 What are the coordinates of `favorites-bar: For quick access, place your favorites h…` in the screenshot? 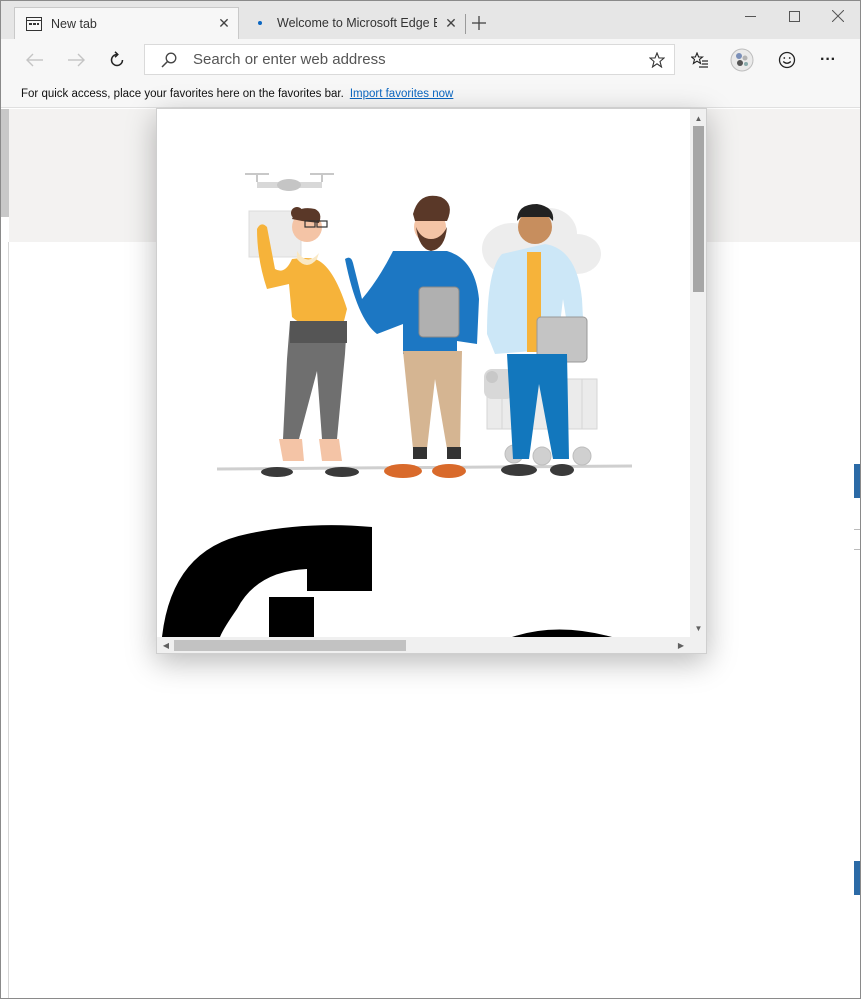 It's located at (430, 94).